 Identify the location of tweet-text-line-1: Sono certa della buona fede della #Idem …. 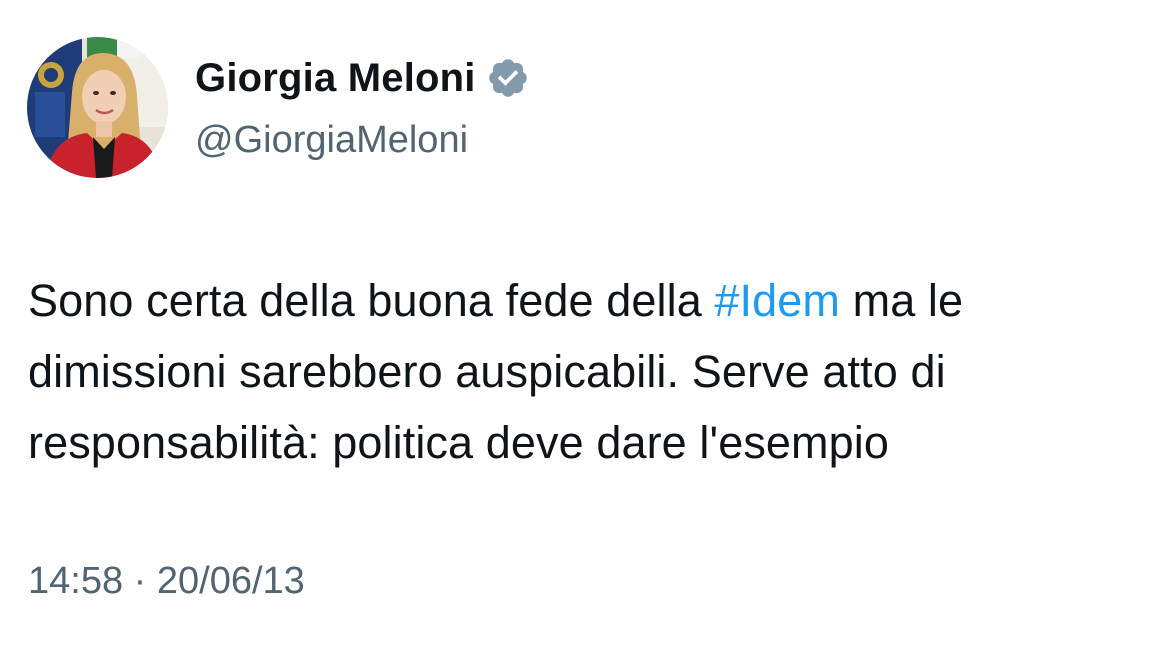
(585, 300).